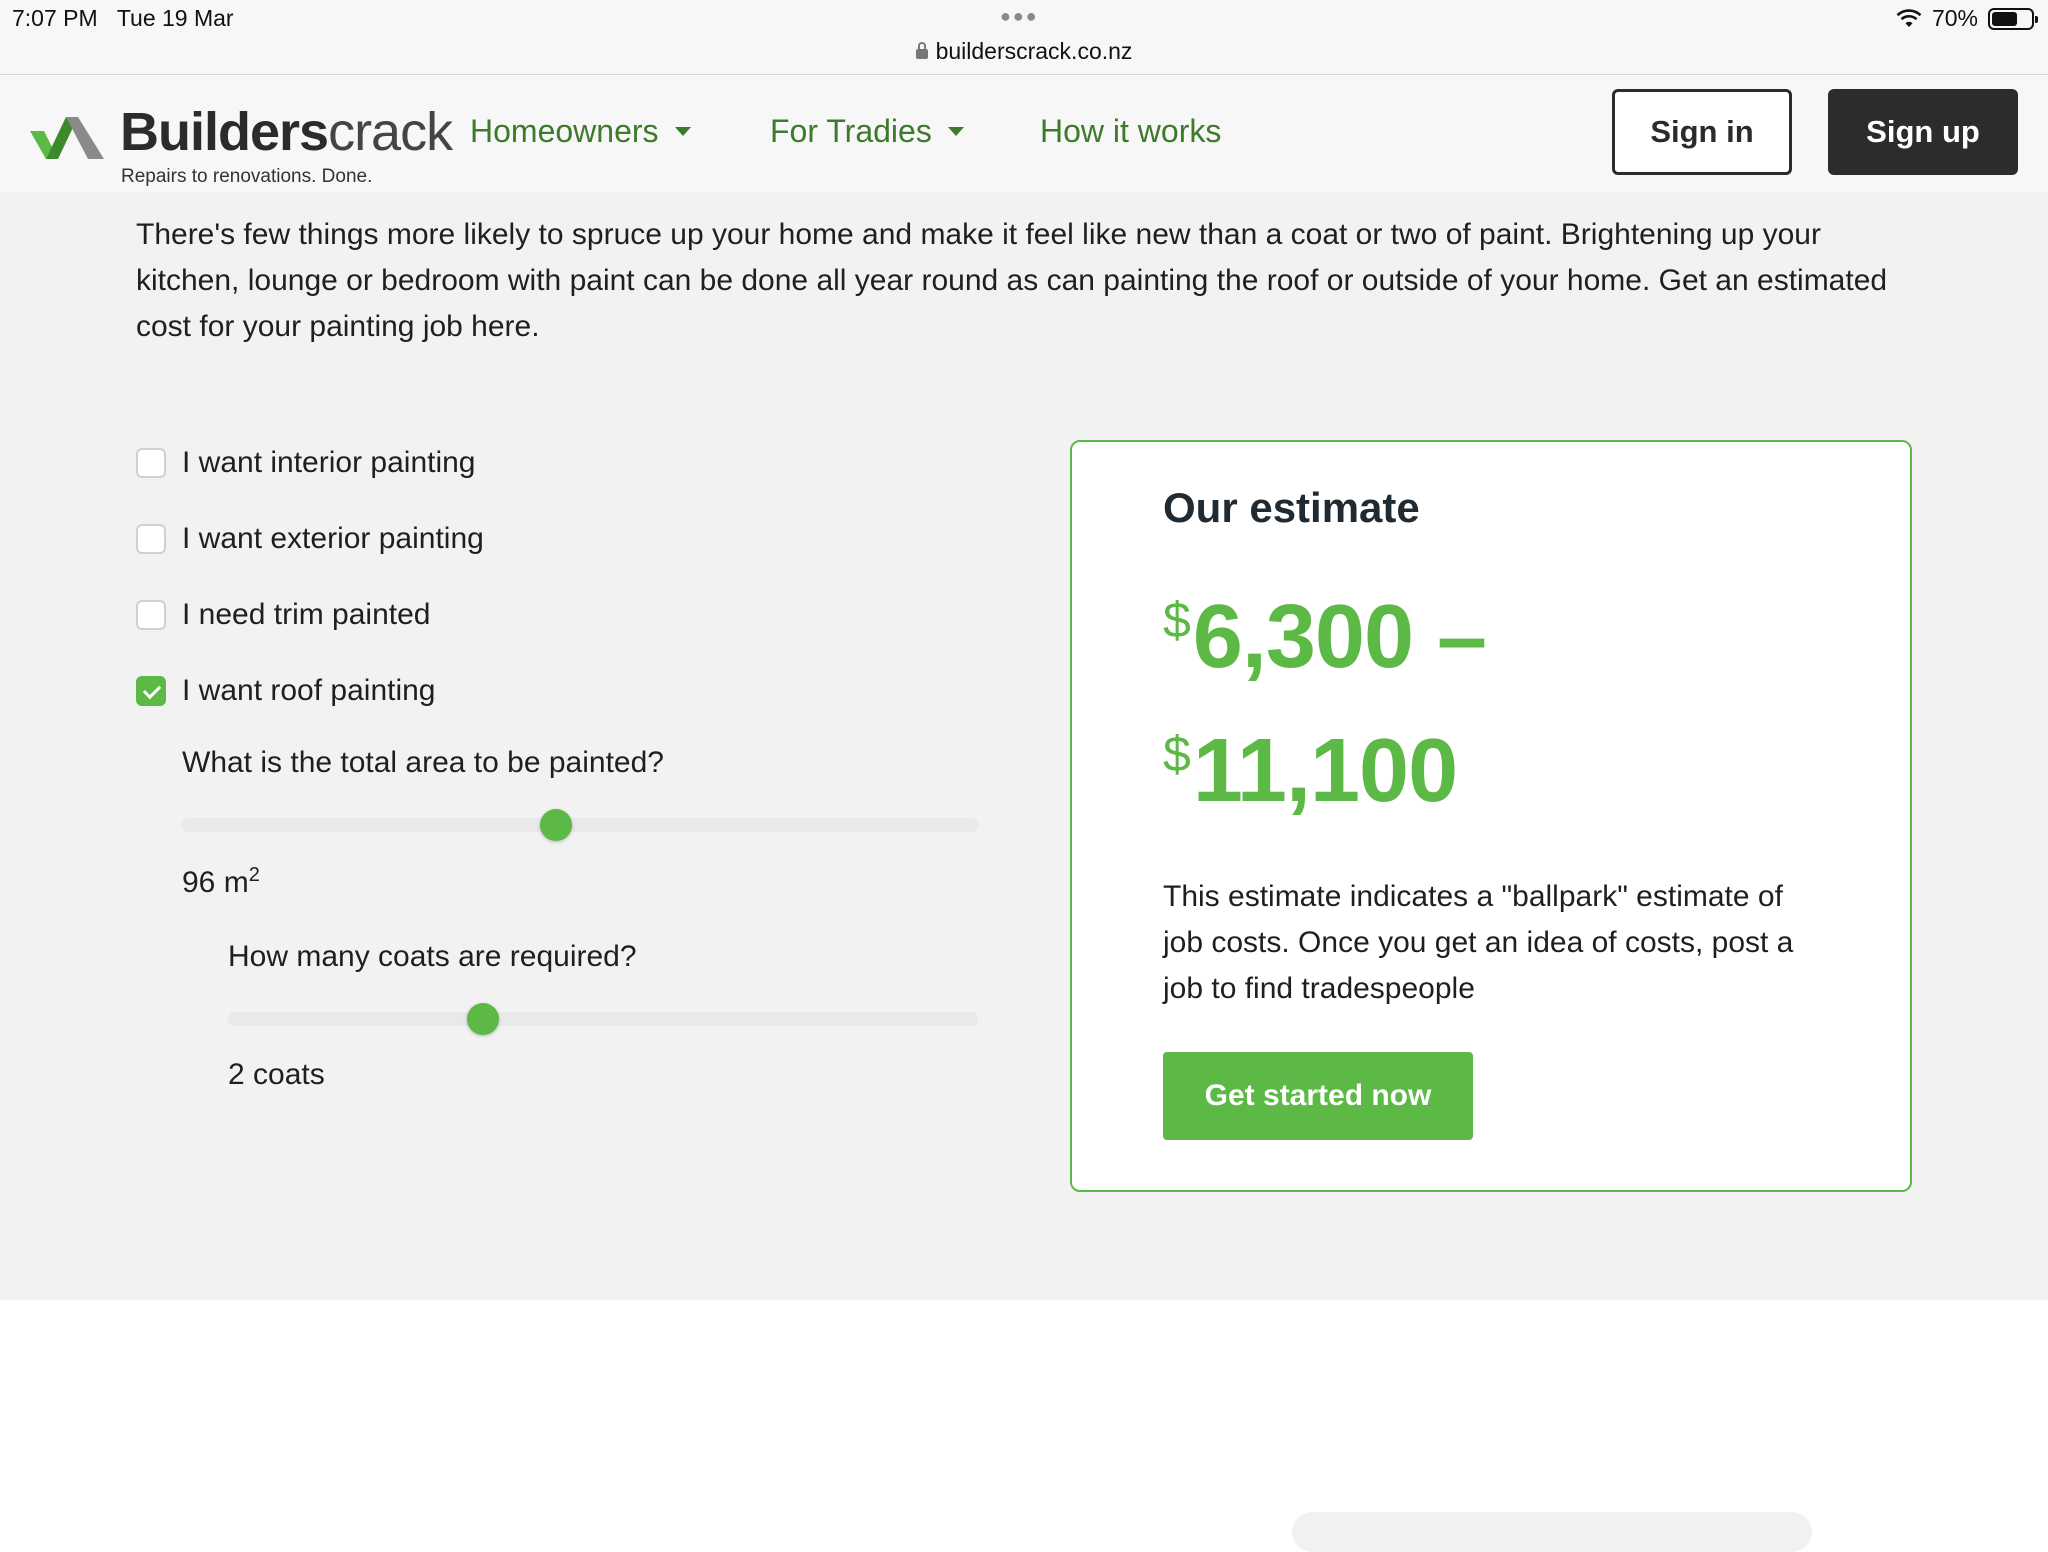 The width and height of the screenshot is (2048, 1552). Describe the element at coordinates (1291, 507) in the screenshot. I see `estimate-title: Our estimate` at that location.